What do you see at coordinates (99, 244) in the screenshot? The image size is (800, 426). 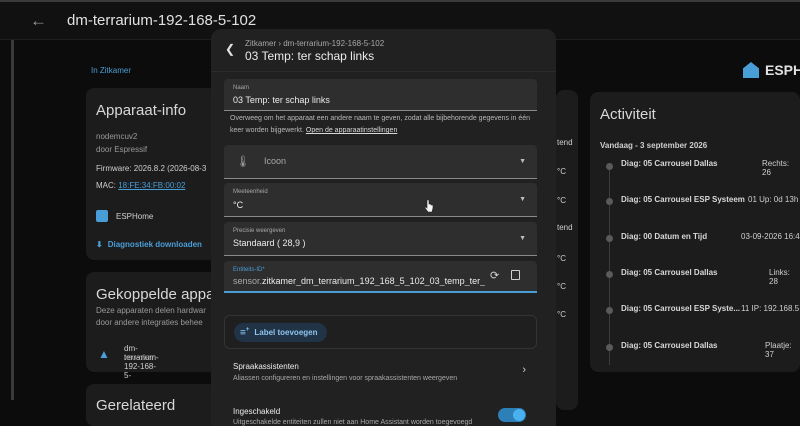 I see `download-icon: ⬇` at bounding box center [99, 244].